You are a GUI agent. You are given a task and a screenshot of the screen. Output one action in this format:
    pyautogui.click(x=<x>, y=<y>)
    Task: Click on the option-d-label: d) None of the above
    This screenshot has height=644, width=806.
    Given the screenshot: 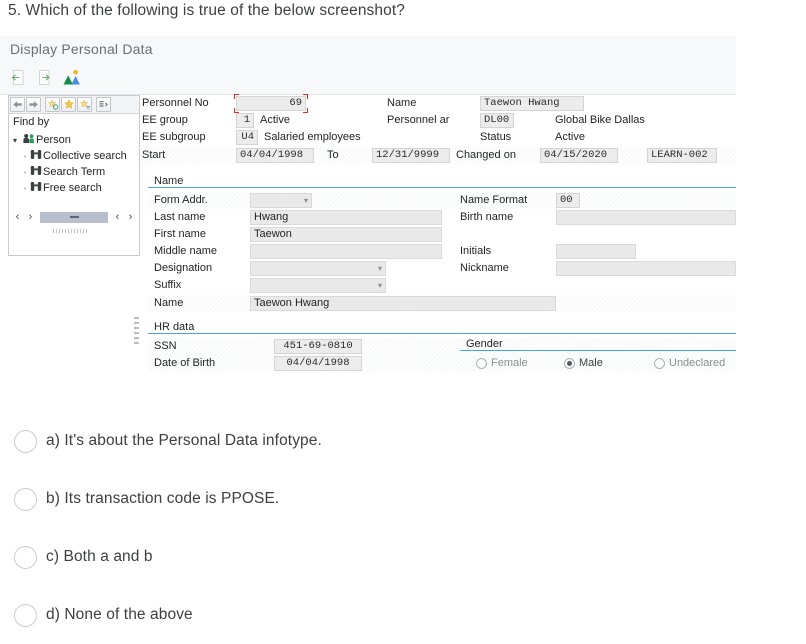 What is the action you would take?
    pyautogui.click(x=119, y=614)
    